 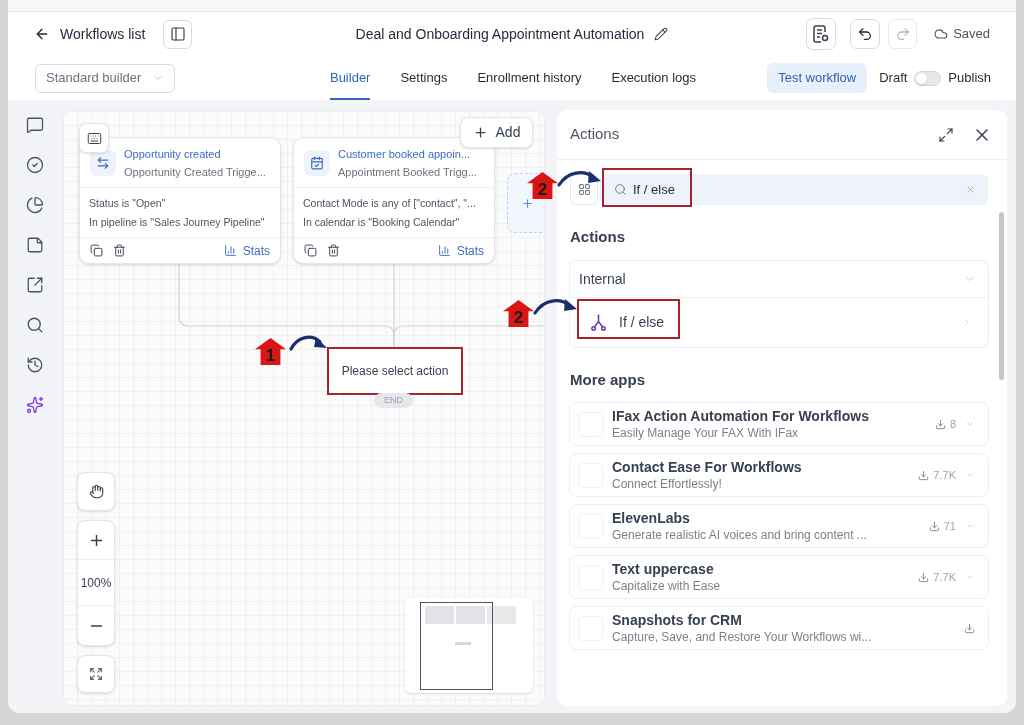 I want to click on app-name: IFax Action Automation For Workflows, so click(x=740, y=416).